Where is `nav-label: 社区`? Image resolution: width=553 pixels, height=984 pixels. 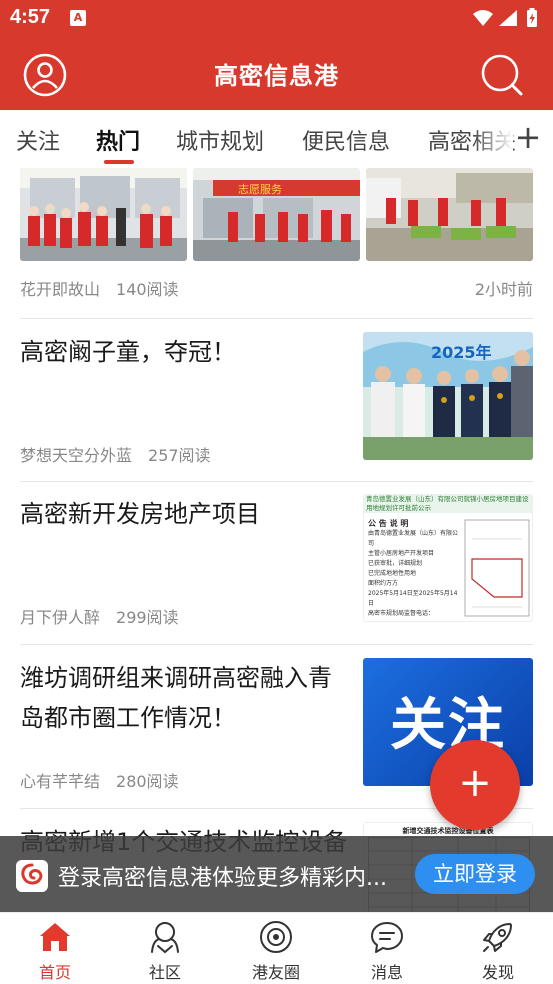 nav-label: 社区 is located at coordinates (164, 972).